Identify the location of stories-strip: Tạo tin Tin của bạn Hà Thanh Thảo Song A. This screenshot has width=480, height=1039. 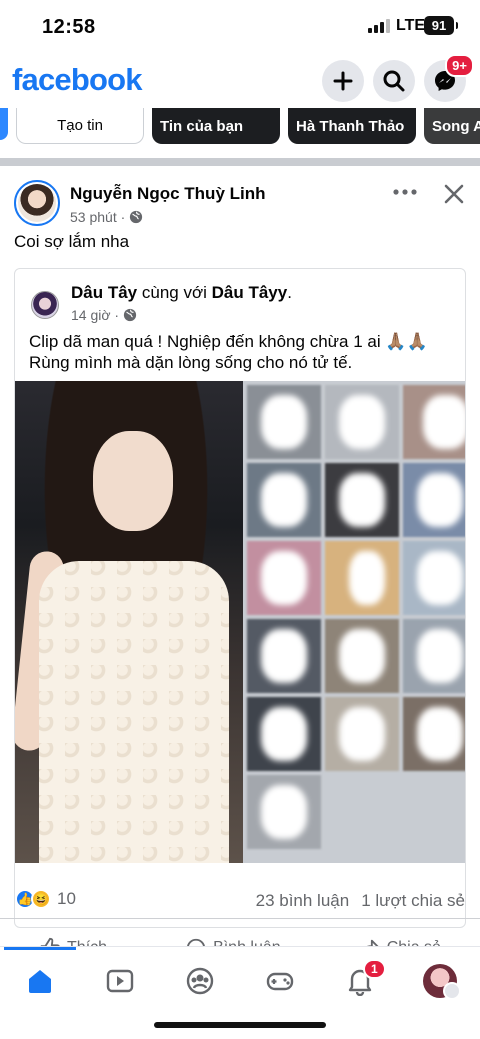
(240, 128).